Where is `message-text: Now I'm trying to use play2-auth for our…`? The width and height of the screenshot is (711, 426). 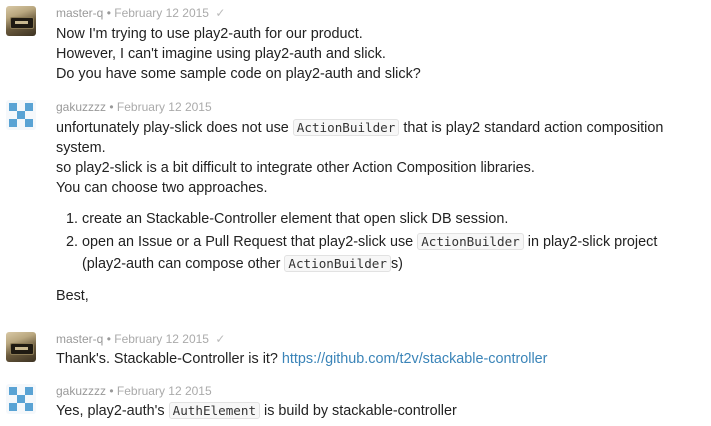 message-text: Now I'm trying to use play2-auth for our… is located at coordinates (209, 34).